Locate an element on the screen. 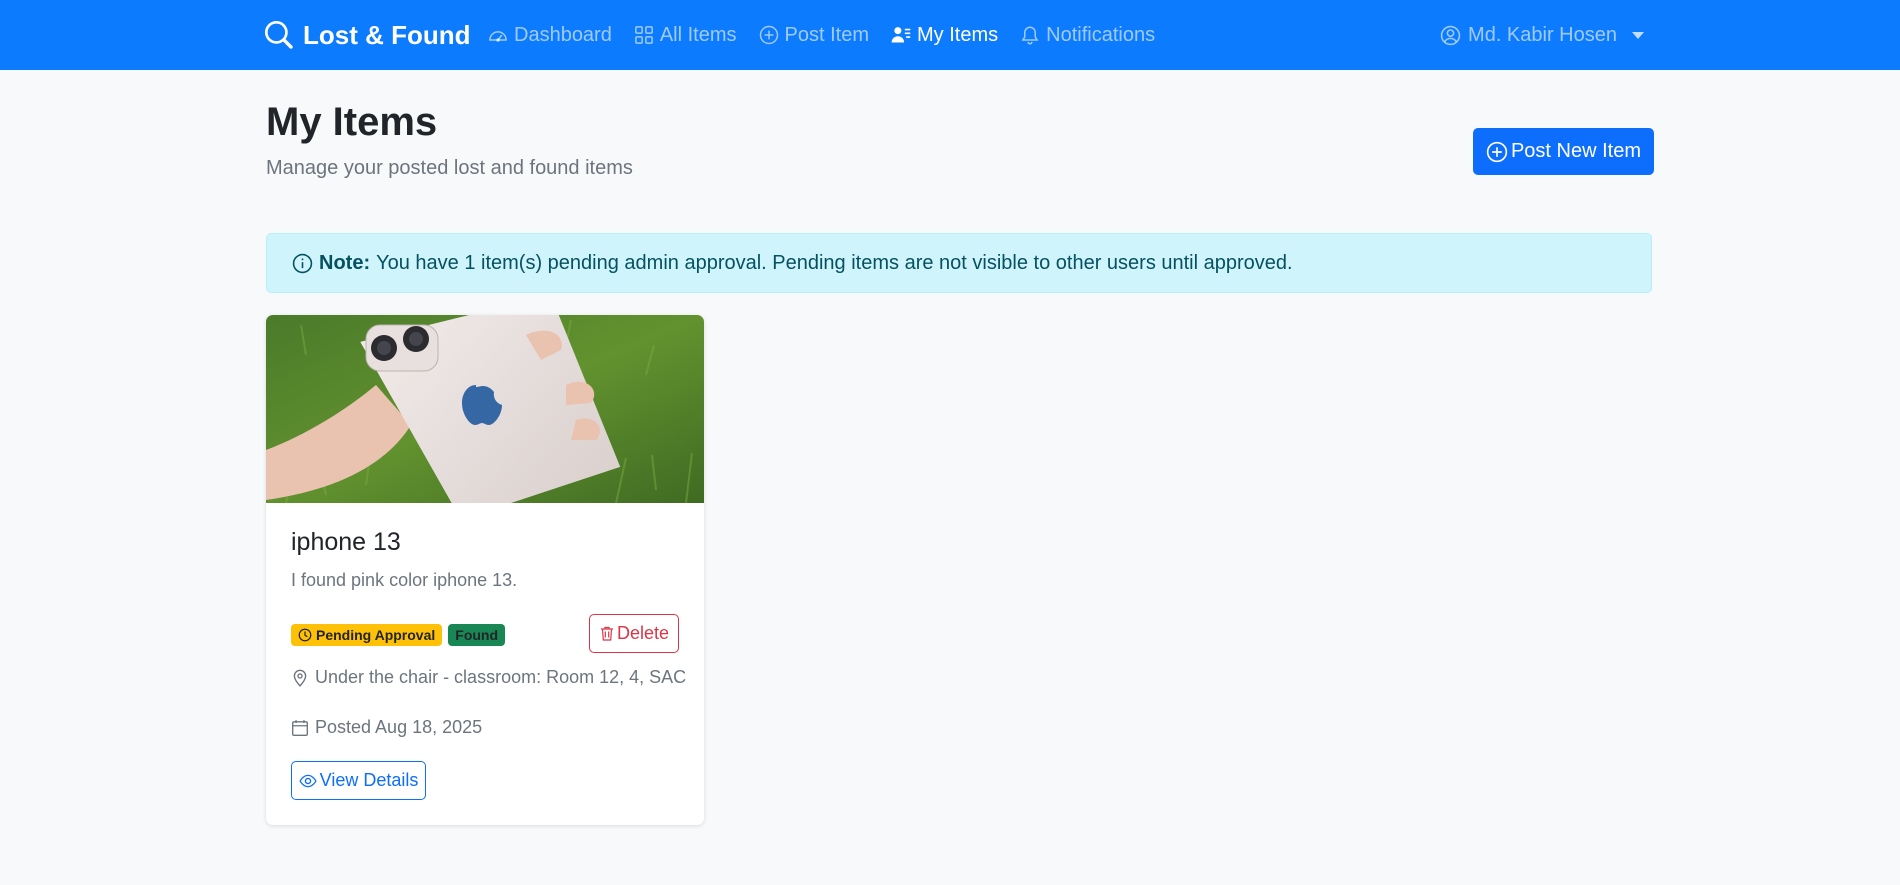  brand-label: Lost & Found is located at coordinates (387, 34).